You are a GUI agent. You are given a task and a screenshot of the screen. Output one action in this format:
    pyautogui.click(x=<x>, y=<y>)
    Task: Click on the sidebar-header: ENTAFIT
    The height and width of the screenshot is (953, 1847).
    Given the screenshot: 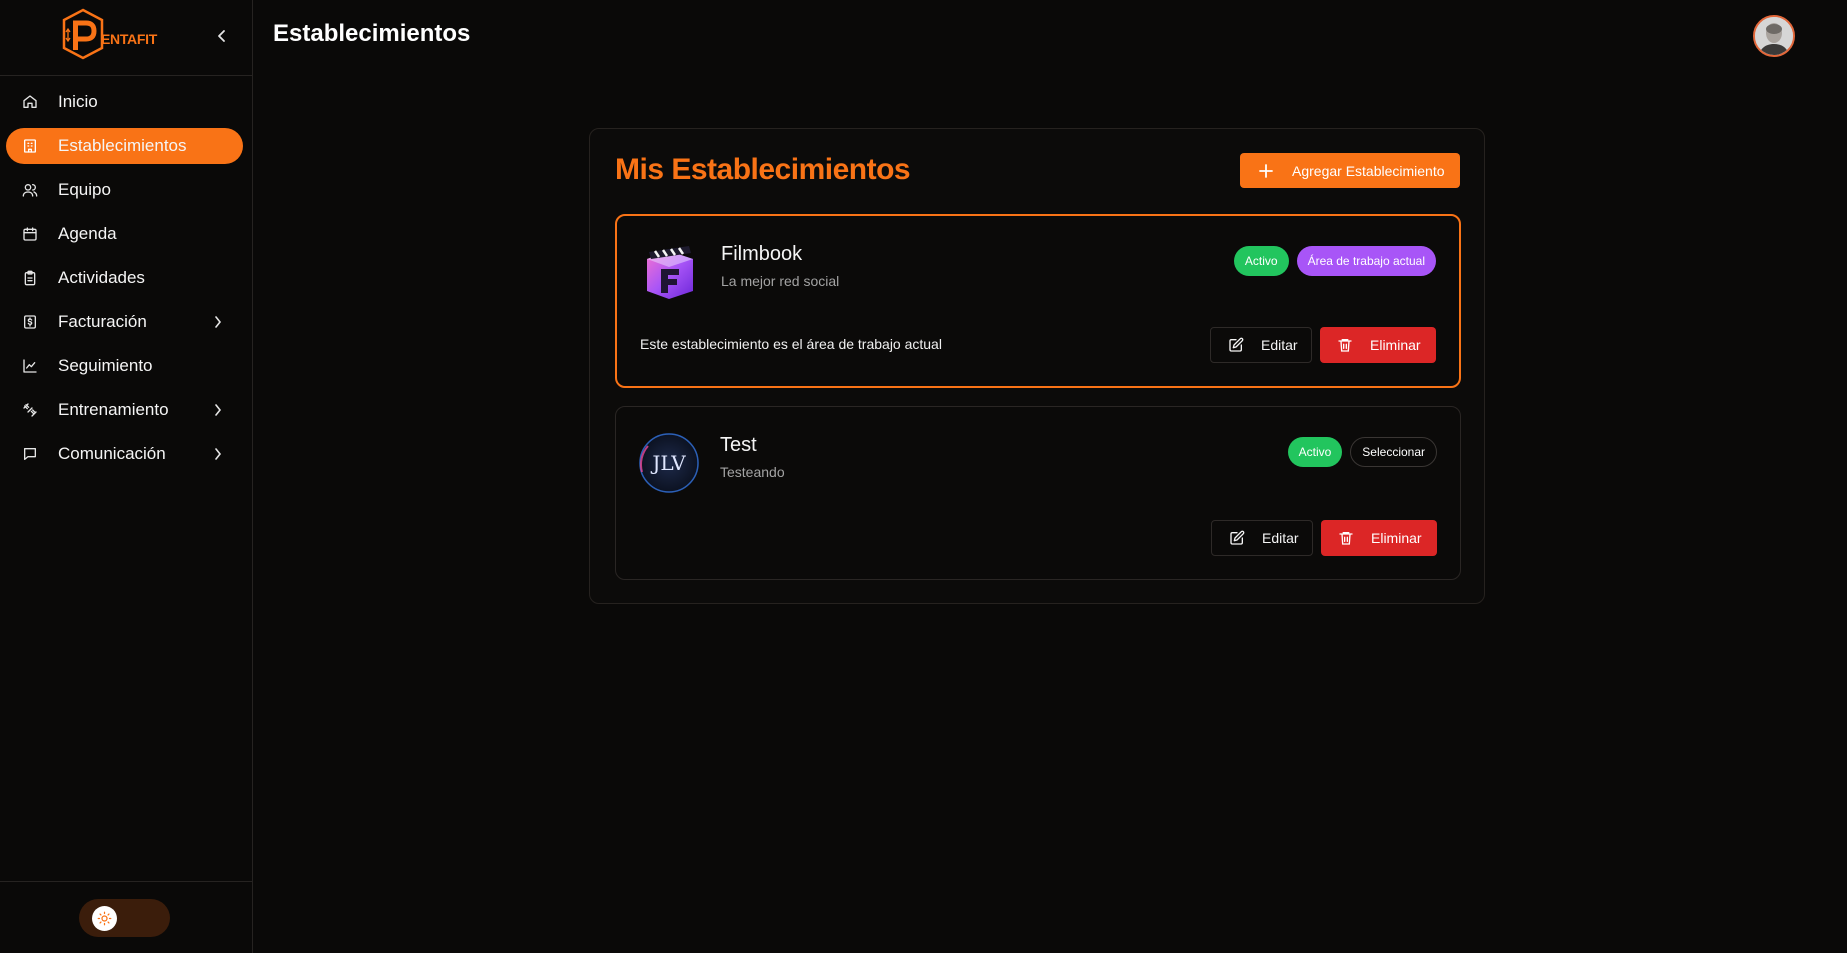 What is the action you would take?
    pyautogui.click(x=126, y=38)
    